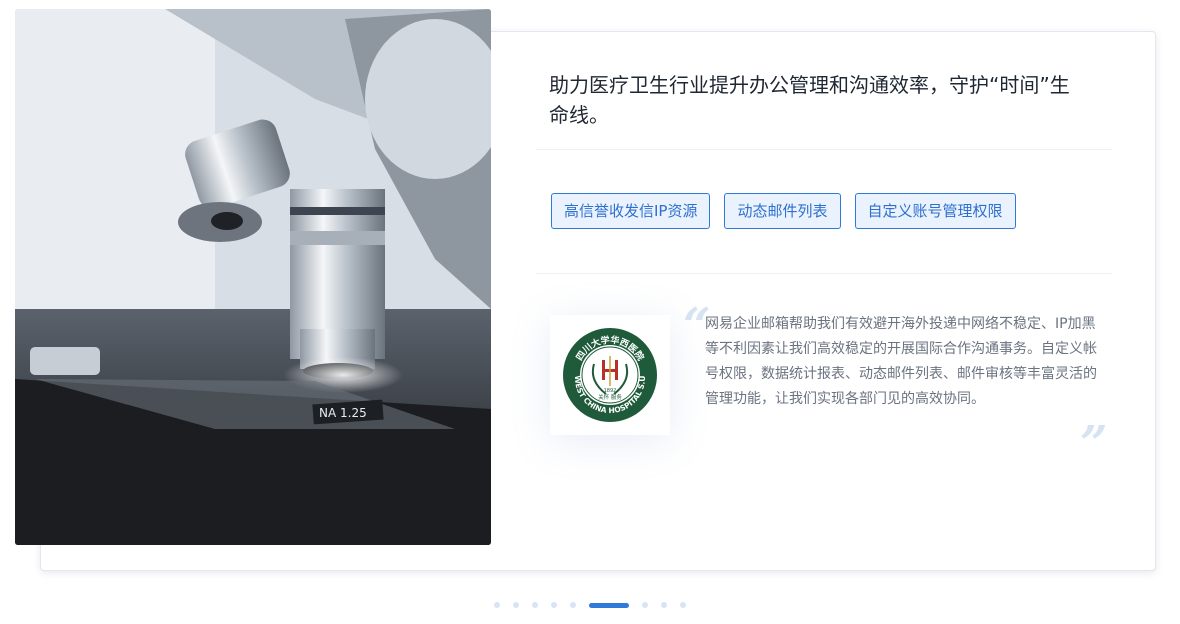 The height and width of the screenshot is (624, 1180). Describe the element at coordinates (631, 211) in the screenshot. I see `tag-ip-resources: 高信誉收发信IP资源` at that location.